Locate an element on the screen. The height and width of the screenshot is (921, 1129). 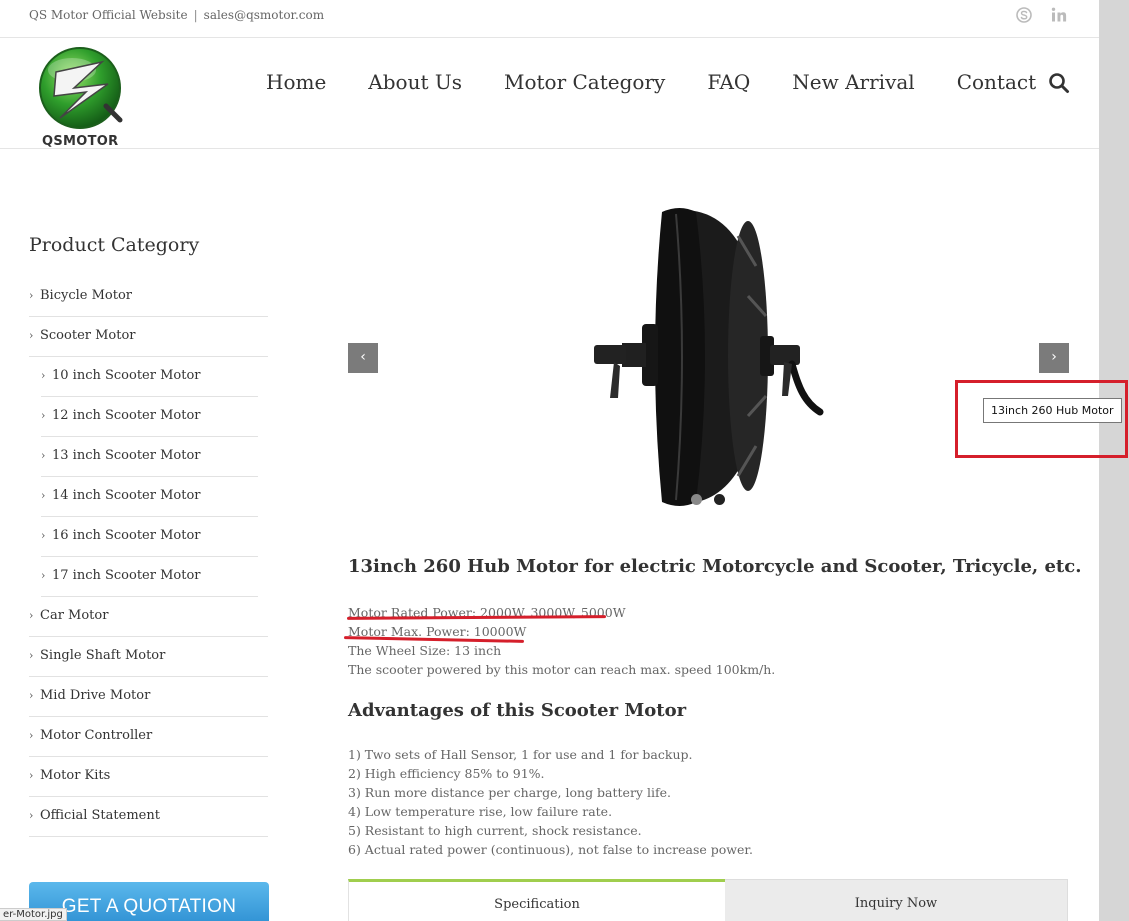
sidebar-item-13-inch-scooter-motor: › 13 inch Scooter Motor is located at coordinates (149, 457).